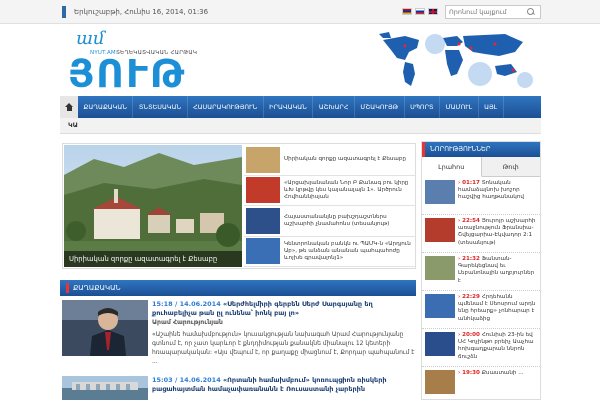 The height and width of the screenshot is (400, 600). What do you see at coordinates (106, 107) in the screenshot?
I see `nav-item-politics: ՔԱՂԱՔԱԿԱՆ` at bounding box center [106, 107].